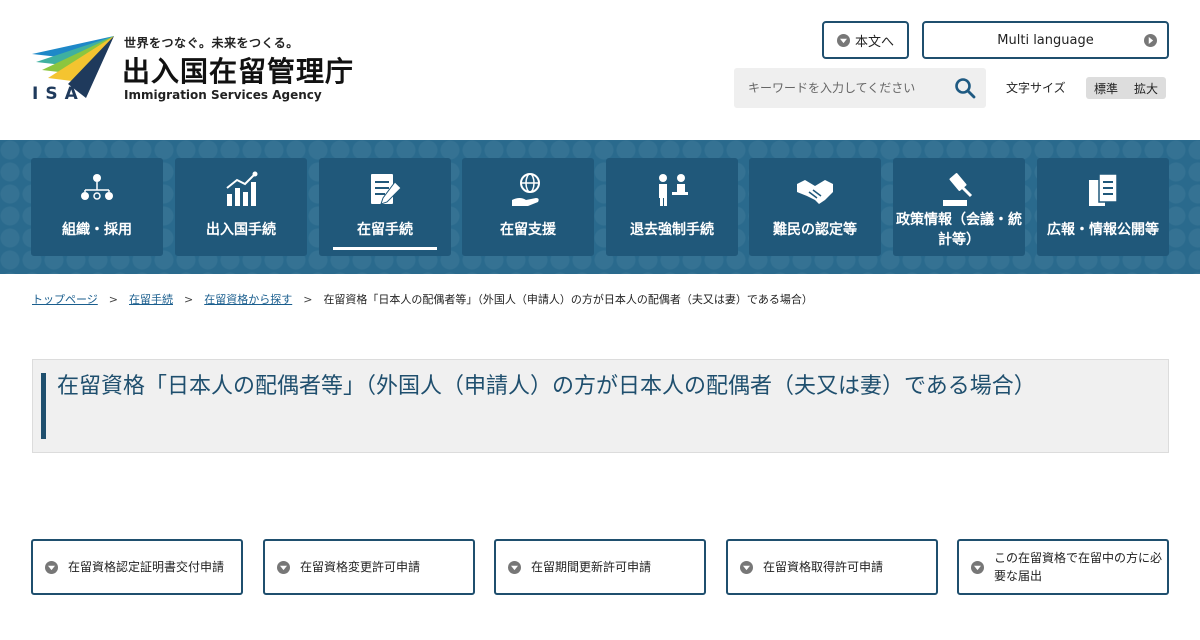 The image size is (1200, 640). Describe the element at coordinates (146, 567) in the screenshot. I see `procedure-label: 在留資格認定証明書交付申請` at that location.